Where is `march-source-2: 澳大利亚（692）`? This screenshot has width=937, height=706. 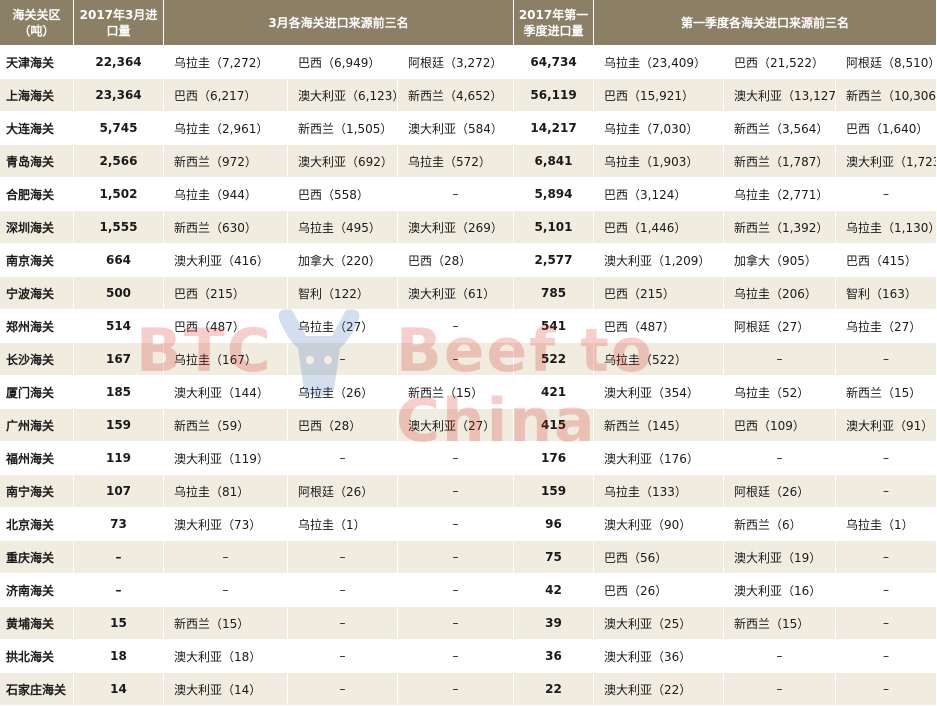
march-source-2: 澳大利亚（692） is located at coordinates (343, 161).